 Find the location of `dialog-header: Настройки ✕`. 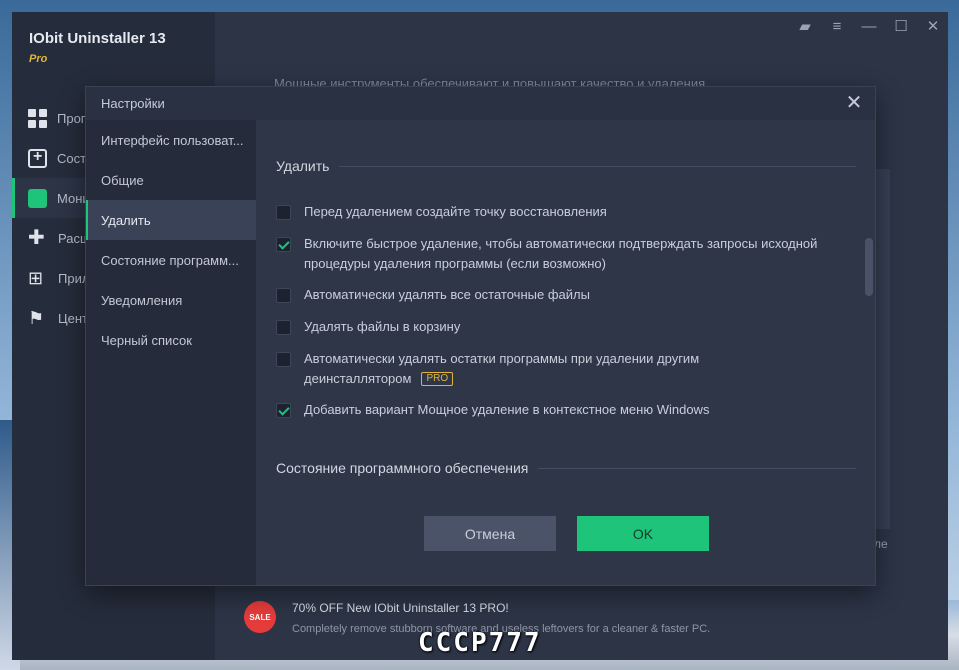

dialog-header: Настройки ✕ is located at coordinates (480, 103).